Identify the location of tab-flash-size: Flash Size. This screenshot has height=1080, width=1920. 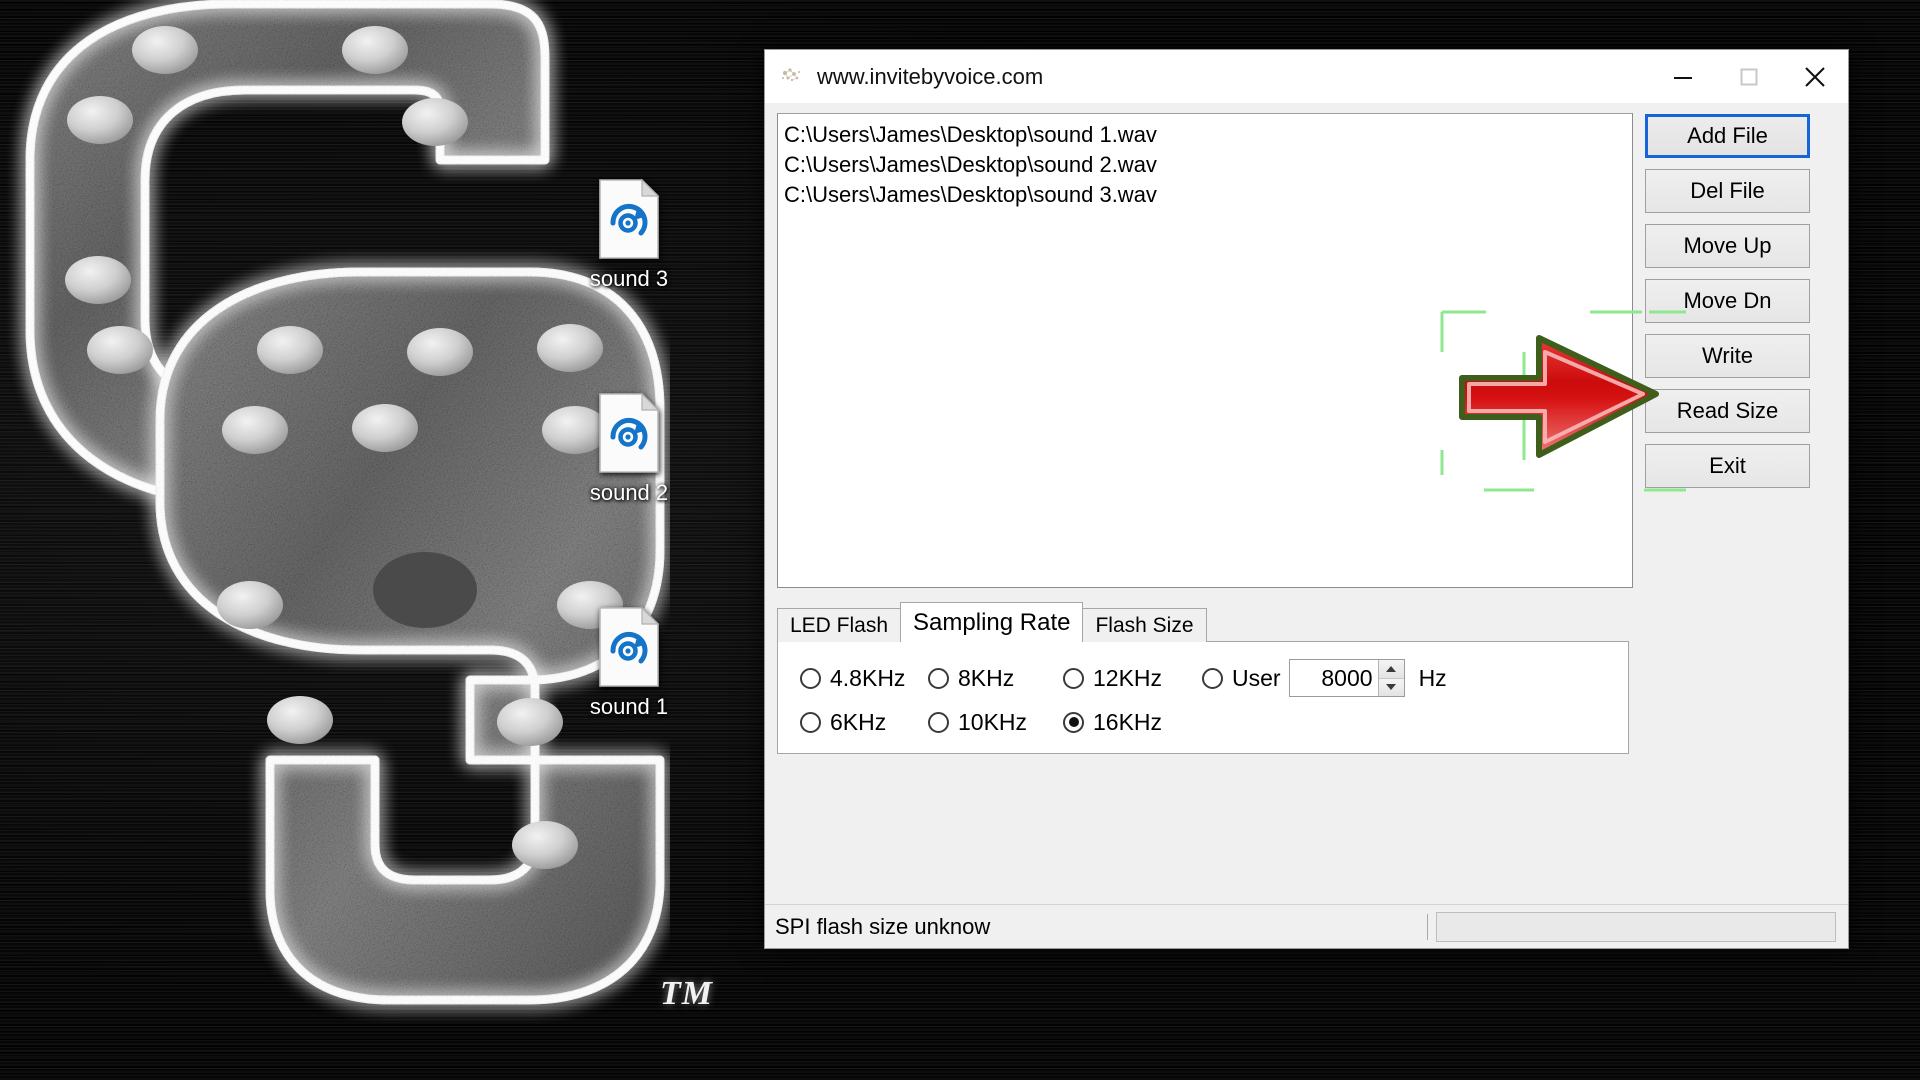
(1144, 625).